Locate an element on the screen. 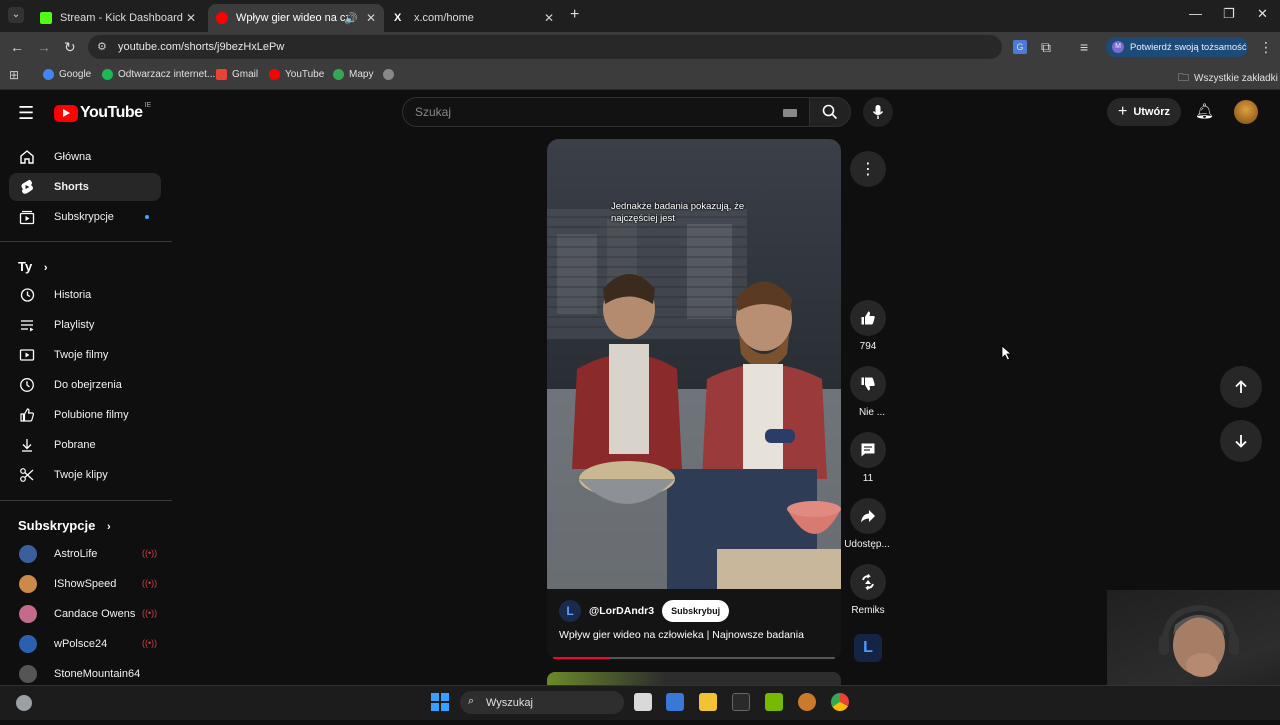 The width and height of the screenshot is (1280, 725). sidebar-item-watch-later: Do obejrzenia is located at coordinates (85, 385).